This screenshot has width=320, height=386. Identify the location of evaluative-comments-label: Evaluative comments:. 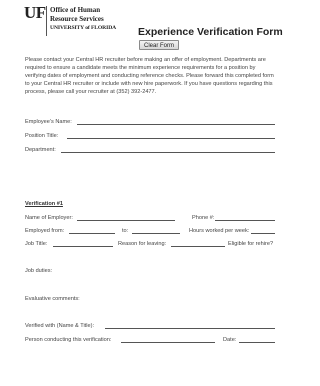
(52, 299).